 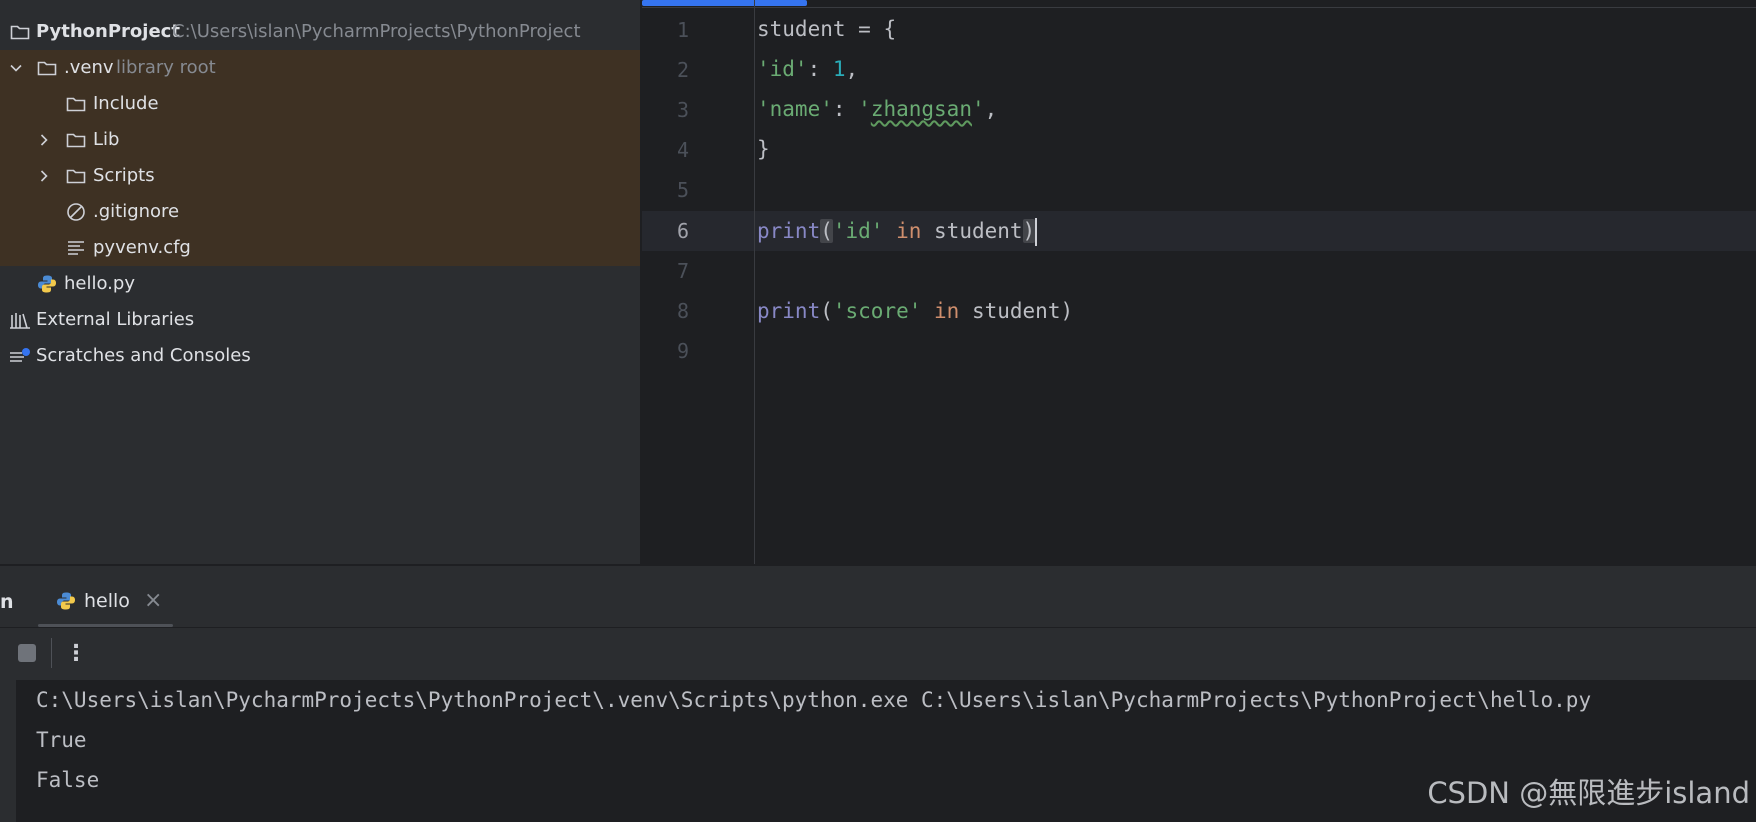 I want to click on line-number: 5, so click(x=682, y=190).